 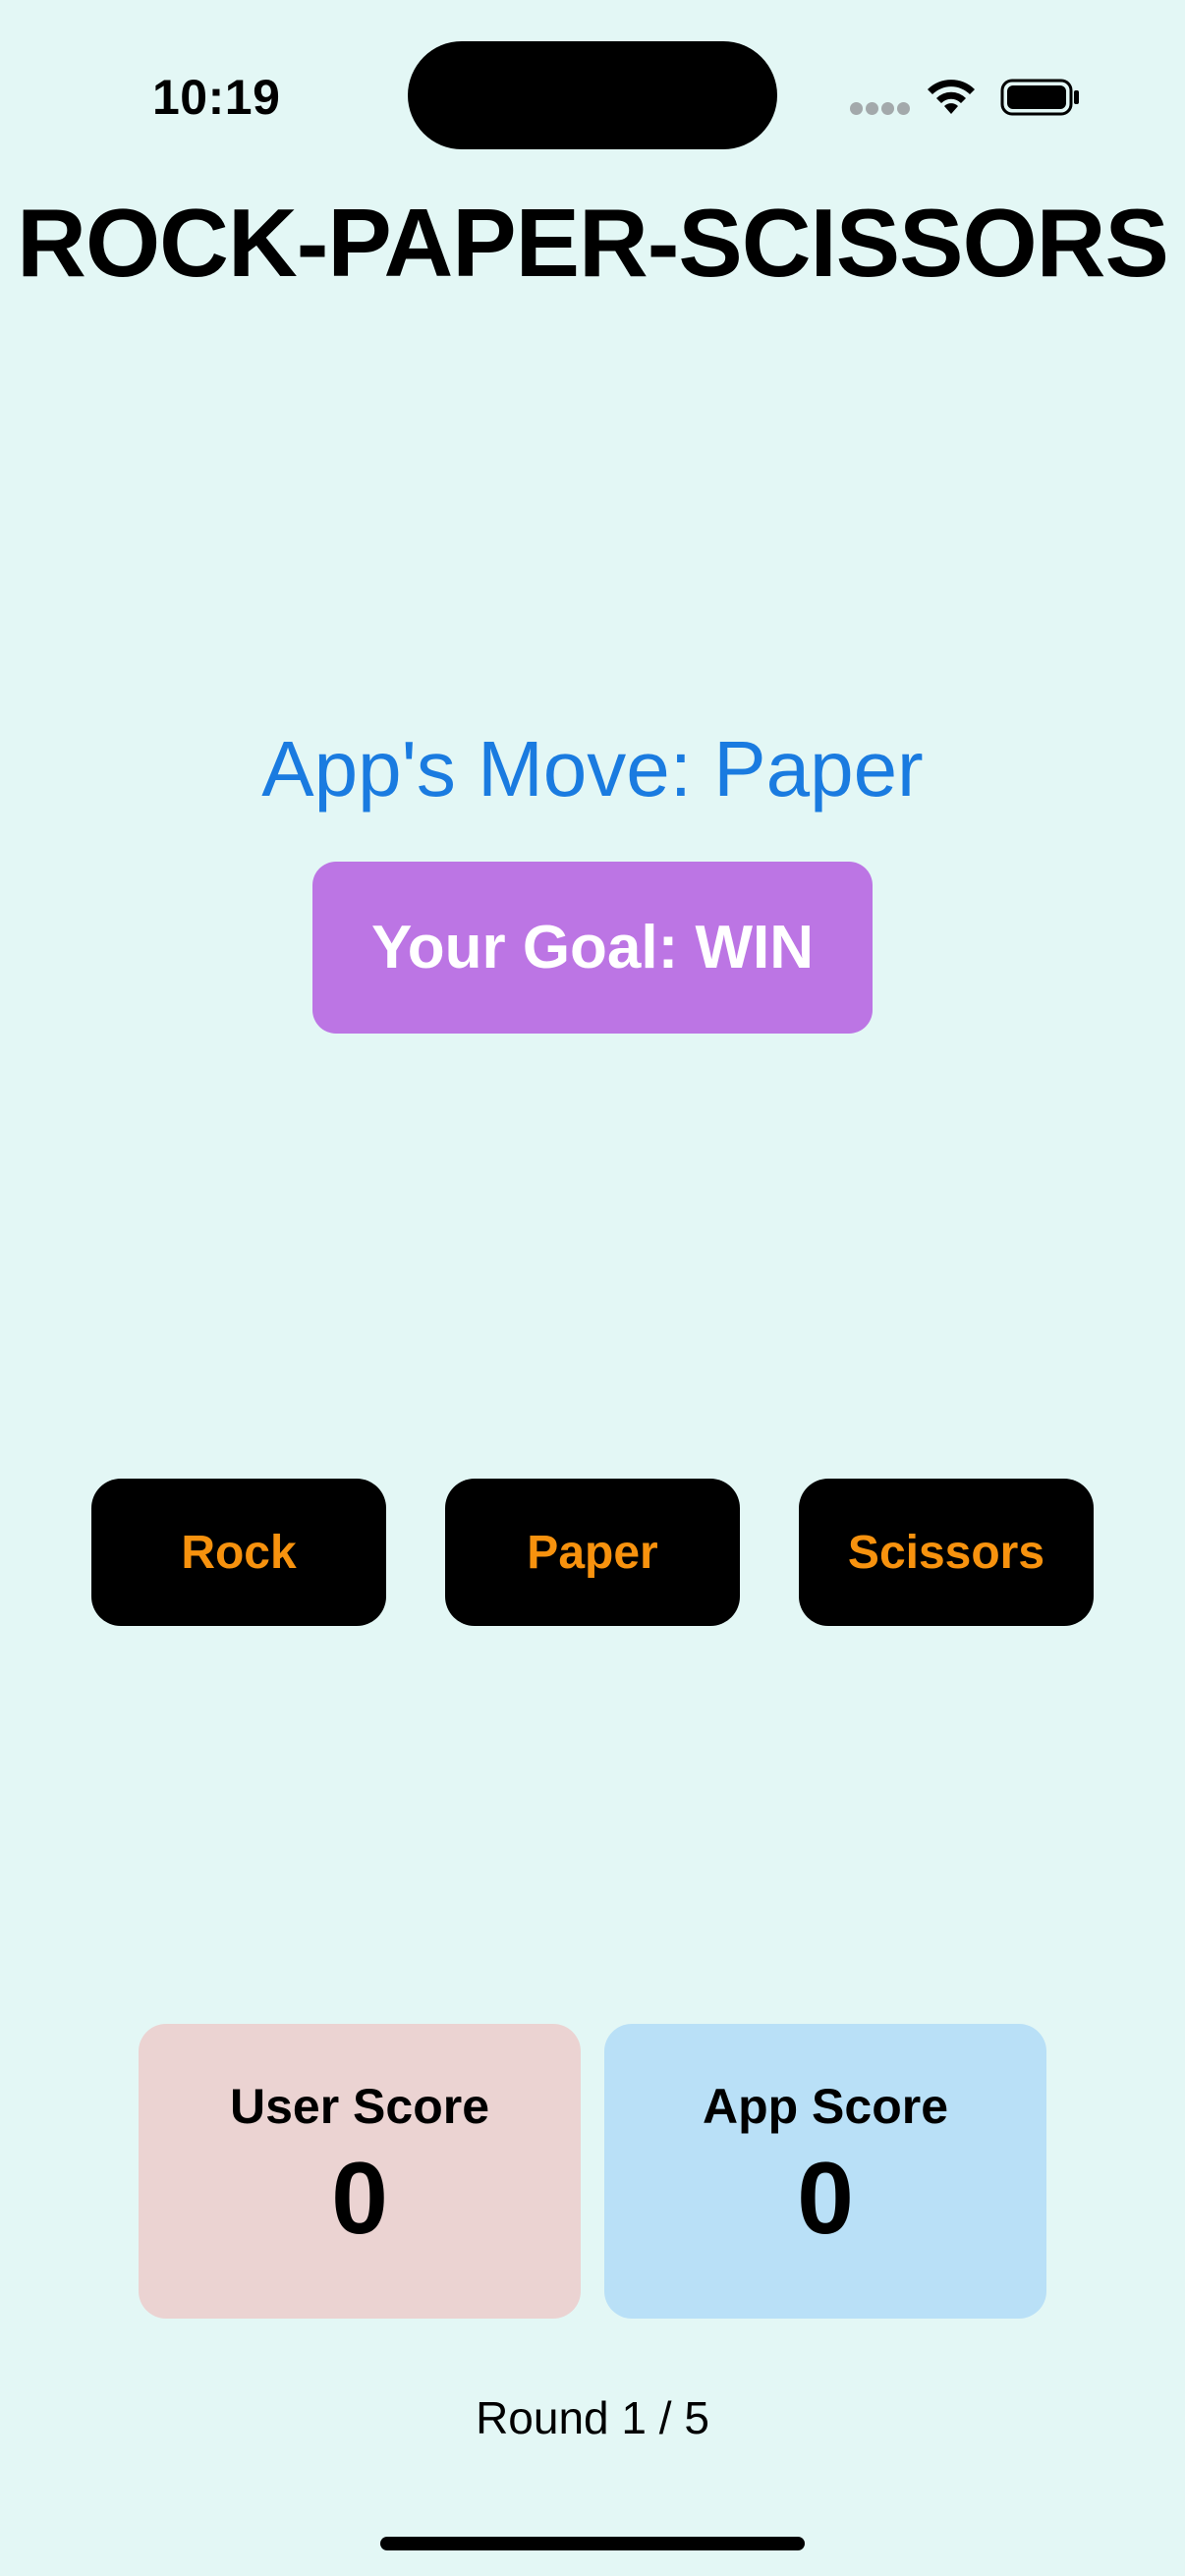 I want to click on user-score-card: User Score 0, so click(x=360, y=2171).